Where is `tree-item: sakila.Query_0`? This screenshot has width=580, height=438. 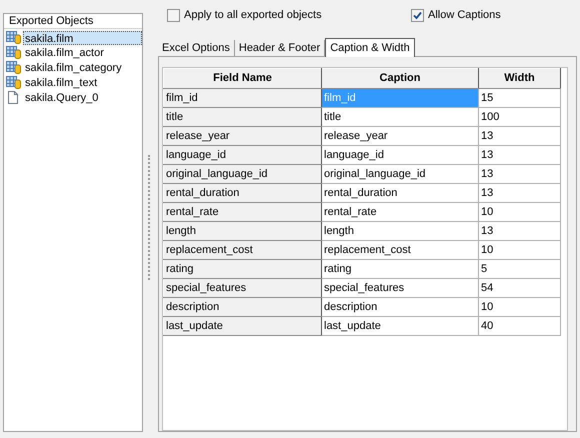 tree-item: sakila.Query_0 is located at coordinates (61, 97).